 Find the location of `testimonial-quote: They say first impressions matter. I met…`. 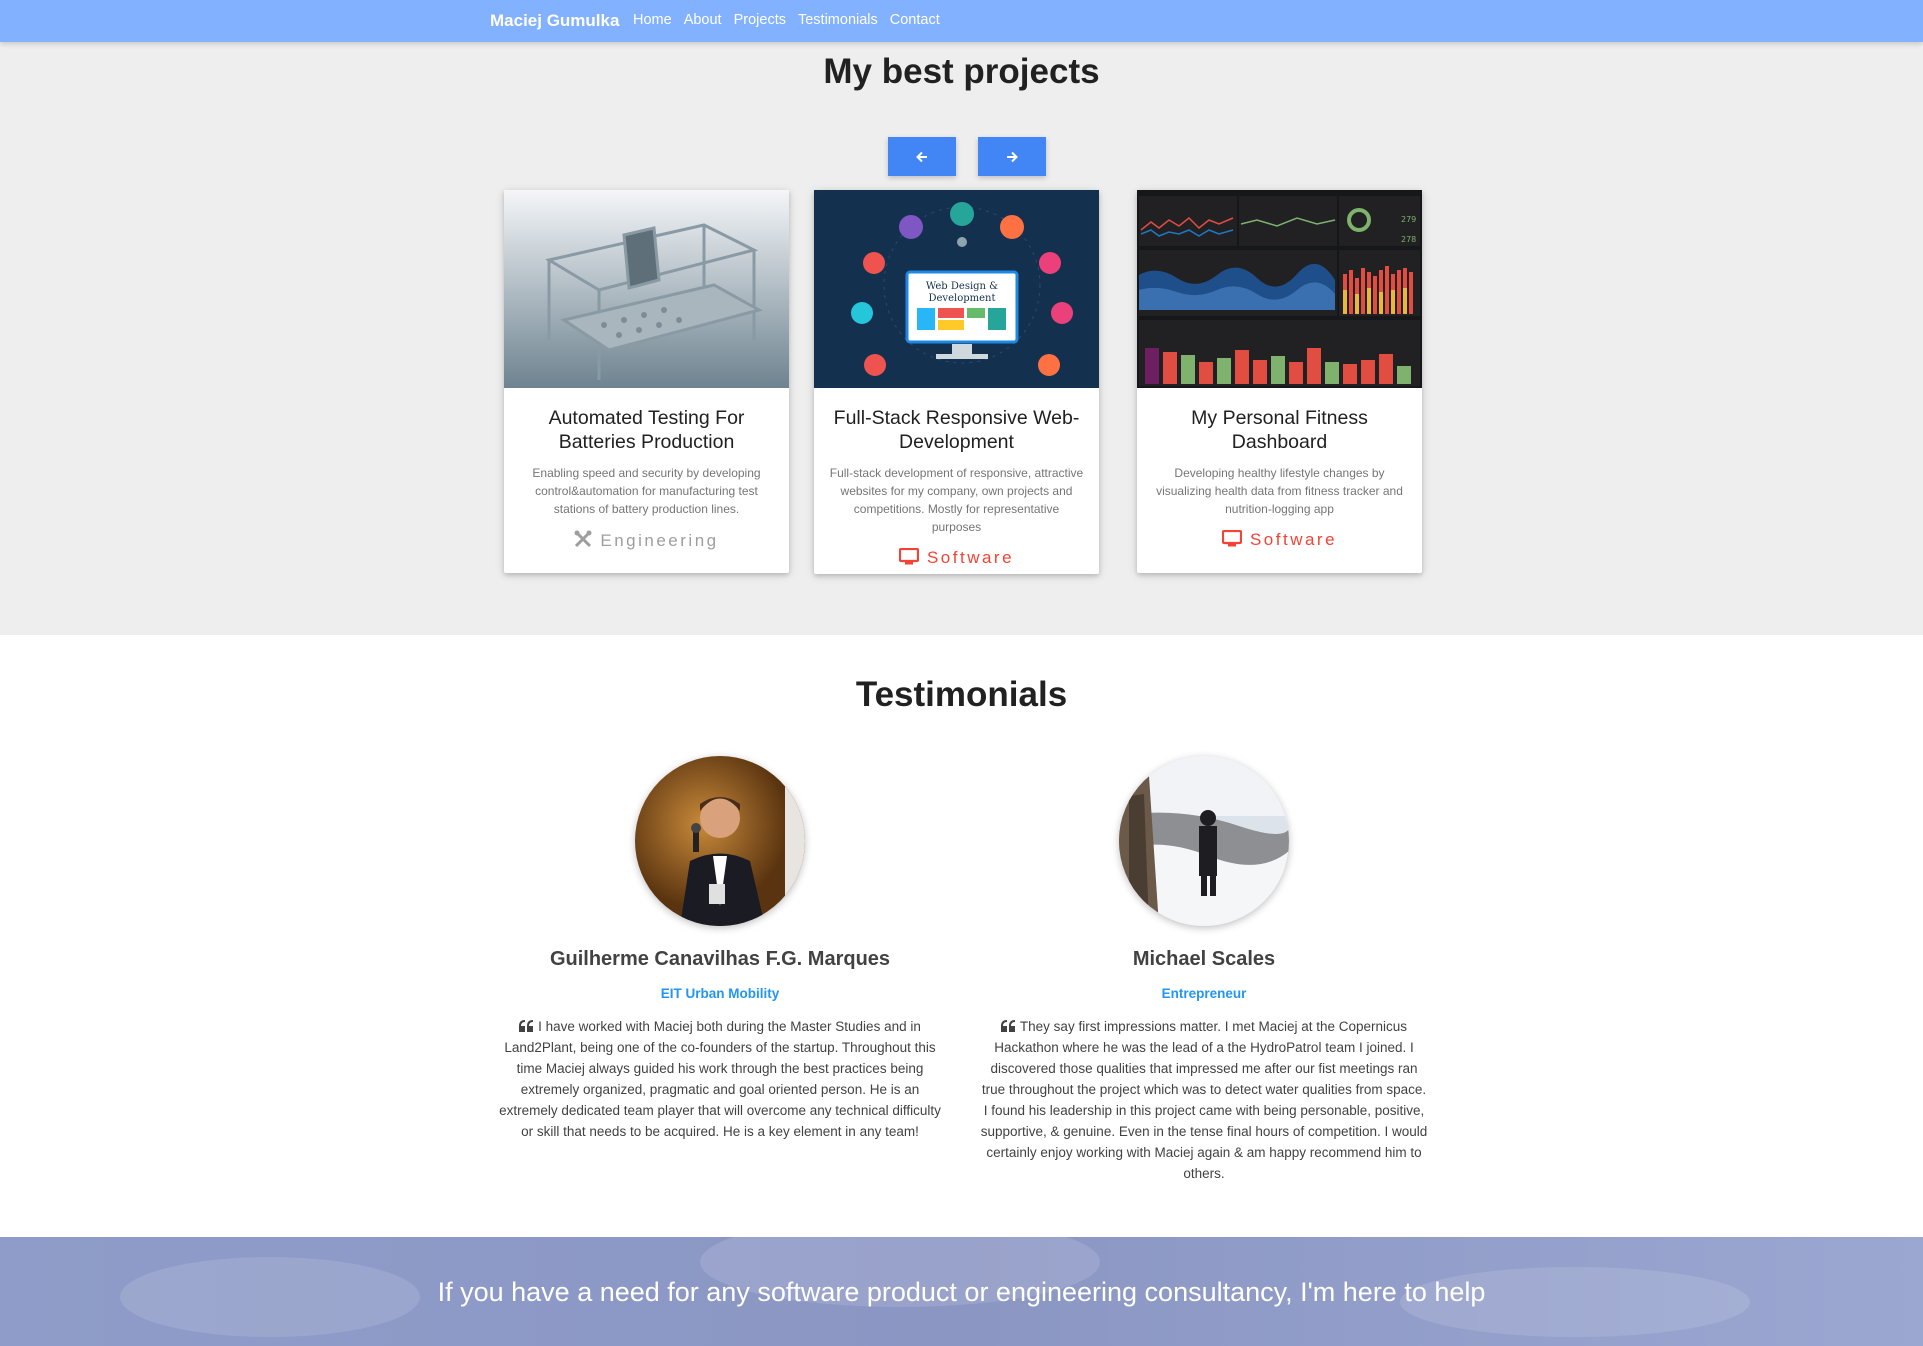

testimonial-quote: They say first impressions matter. I met… is located at coordinates (1204, 1100).